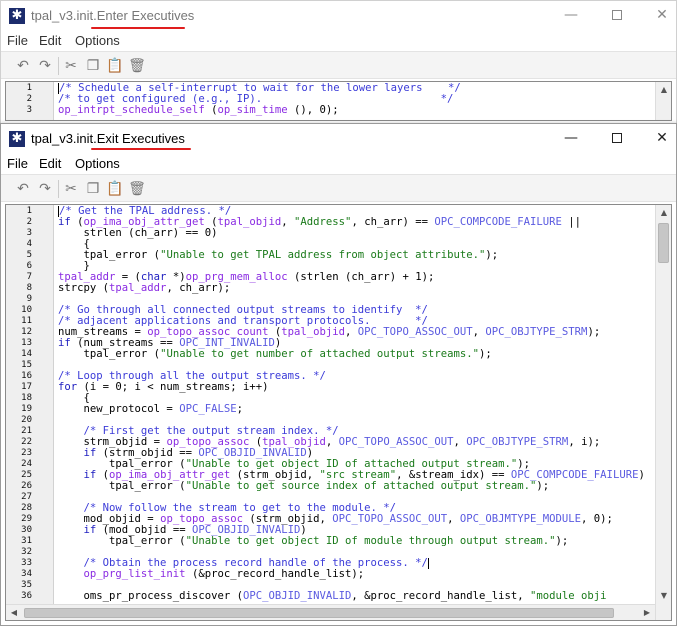 This screenshot has width=677, height=626. Describe the element at coordinates (338, 139) in the screenshot. I see `title-bar: ✱ tpal_v3.init.Exit Executives — ✕` at that location.